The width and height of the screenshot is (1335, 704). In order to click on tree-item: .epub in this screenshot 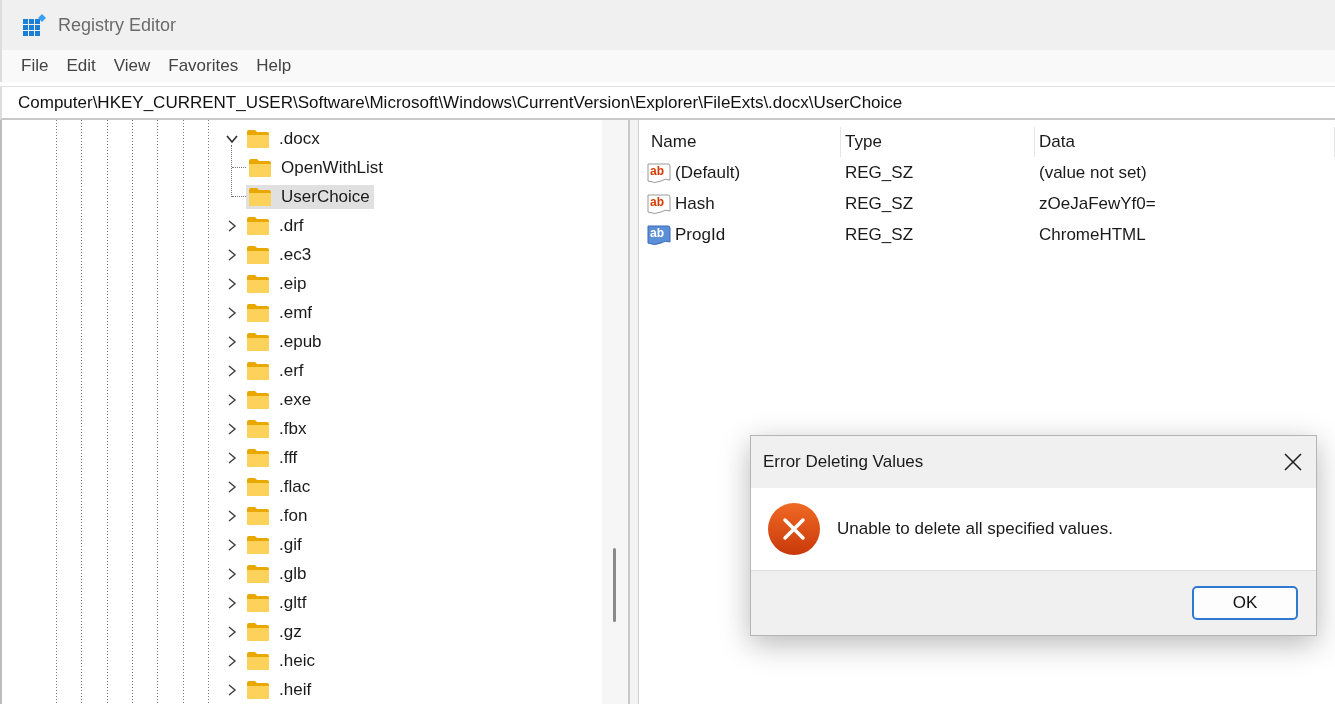, I will do `click(285, 341)`.